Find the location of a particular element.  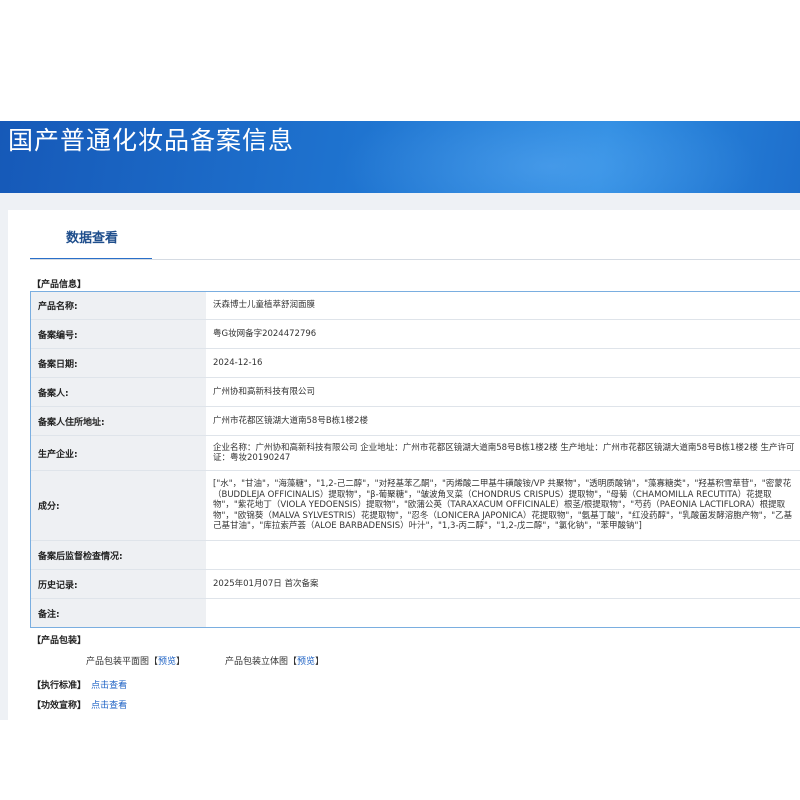

packaging-heading: 【产品包装】 is located at coordinates (59, 641).